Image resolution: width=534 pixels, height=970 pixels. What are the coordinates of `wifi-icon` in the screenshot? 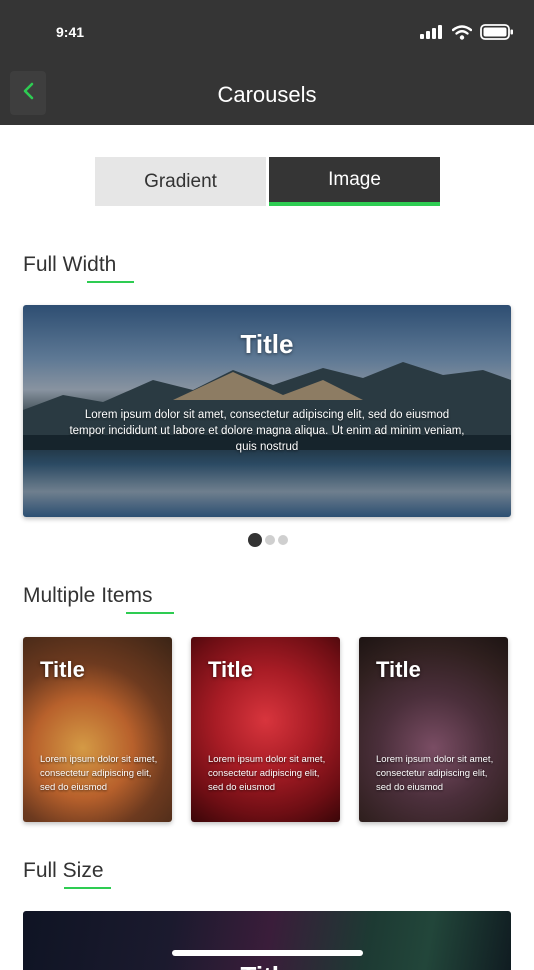 It's located at (462, 34).